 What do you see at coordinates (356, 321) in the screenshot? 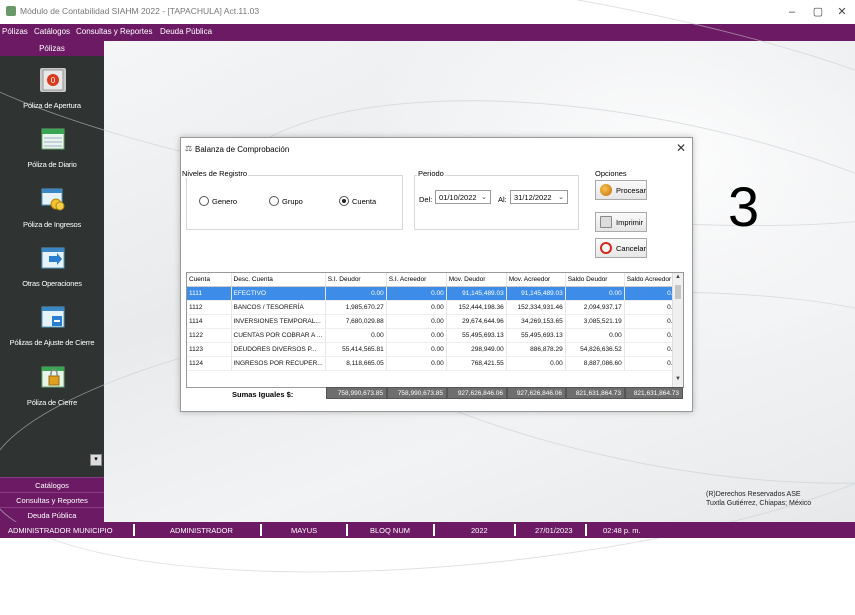
I see `table-cell: 7,680,029.88` at bounding box center [356, 321].